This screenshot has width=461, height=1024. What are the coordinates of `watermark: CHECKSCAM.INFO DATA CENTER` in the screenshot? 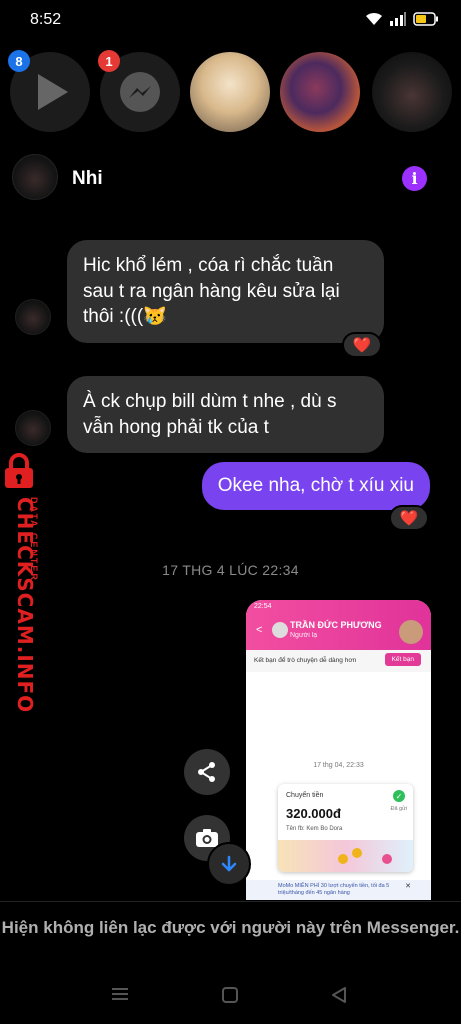 It's located at (20, 582).